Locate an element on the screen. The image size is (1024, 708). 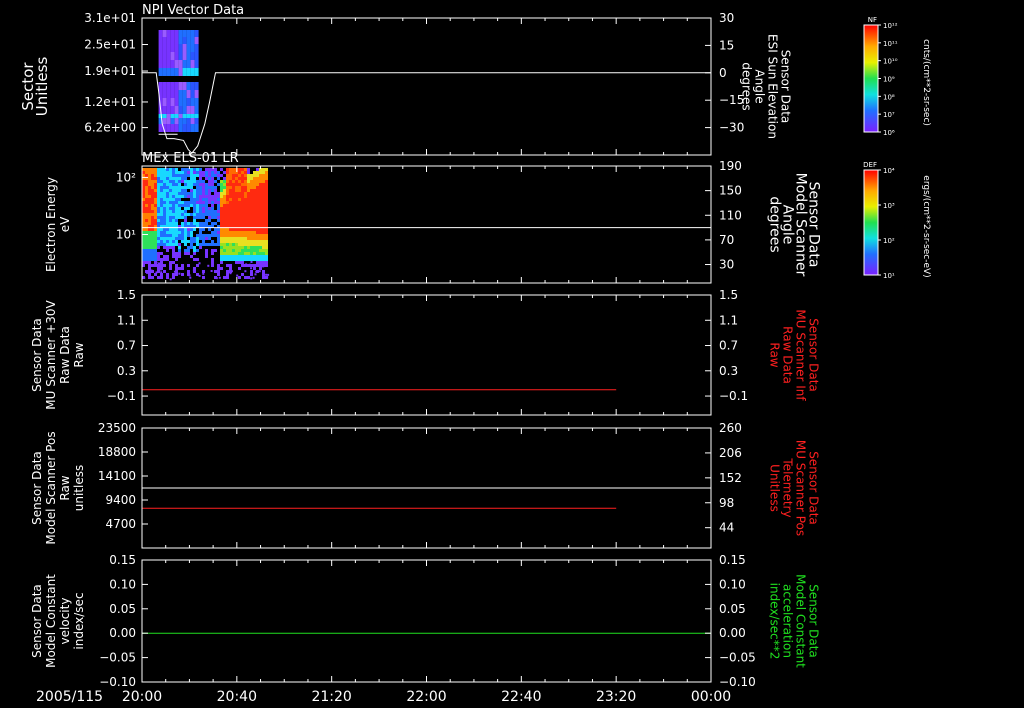
colorbar is located at coordinates (871, 222).